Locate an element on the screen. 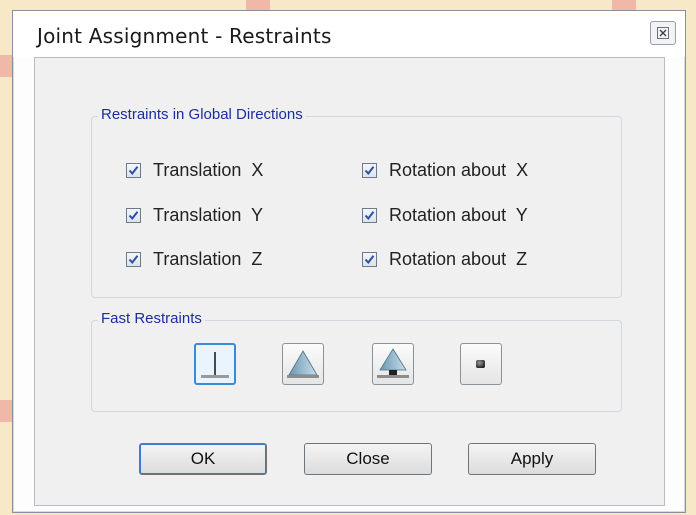  rotation-x-label: Rotation about X is located at coordinates (459, 170).